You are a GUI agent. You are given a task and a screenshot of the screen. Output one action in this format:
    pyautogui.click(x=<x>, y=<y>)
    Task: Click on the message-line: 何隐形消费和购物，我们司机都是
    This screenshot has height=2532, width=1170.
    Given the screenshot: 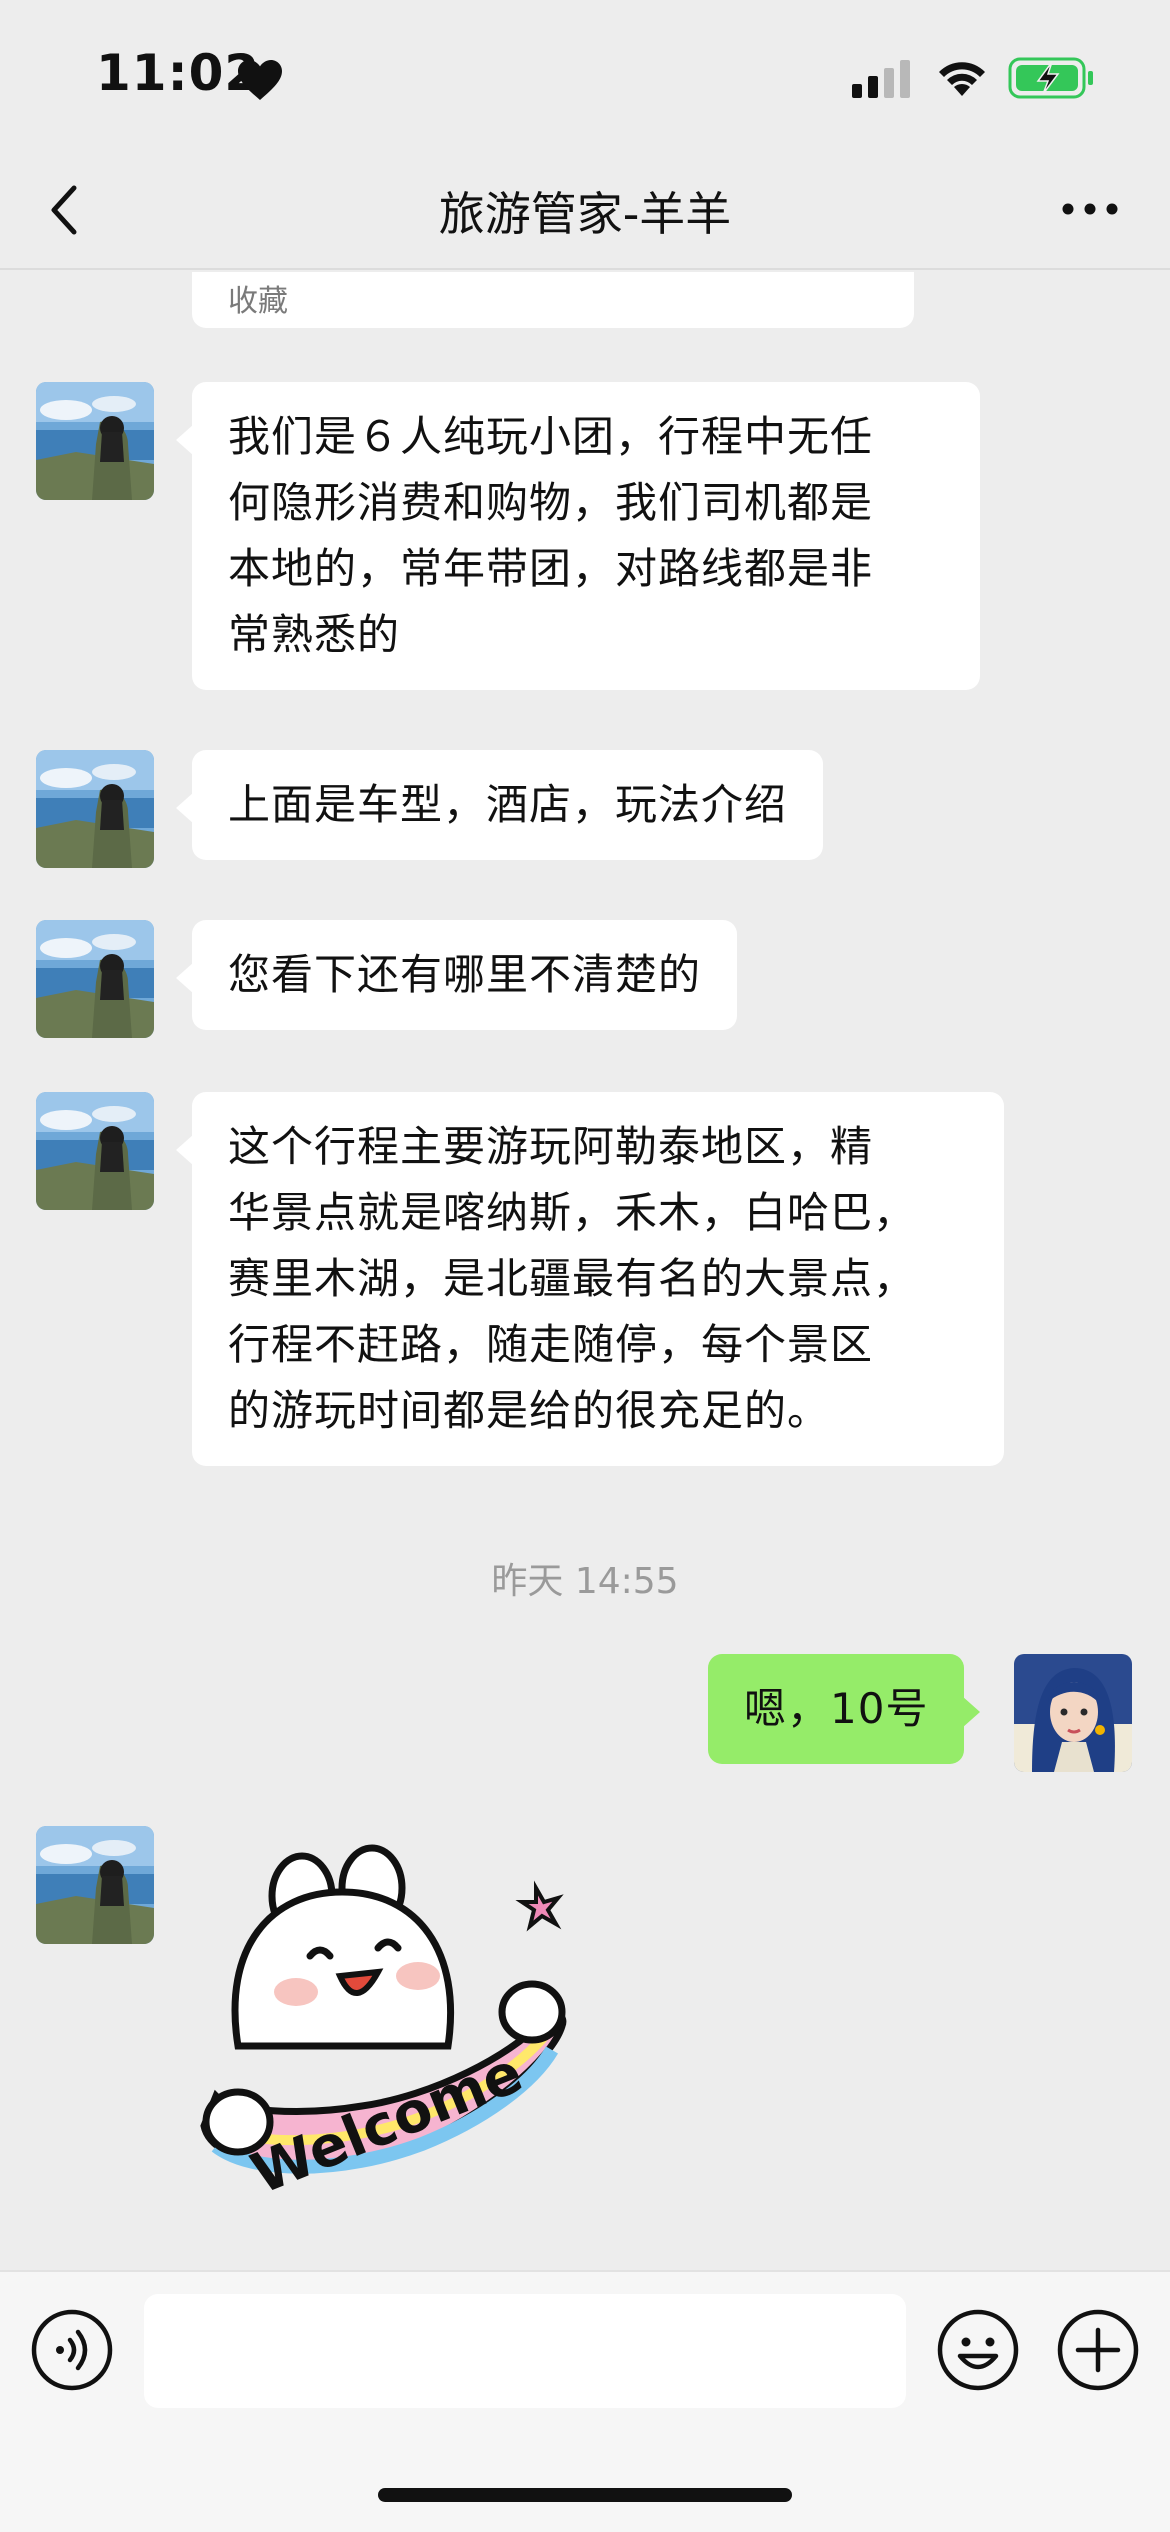 What is the action you would take?
    pyautogui.click(x=551, y=502)
    